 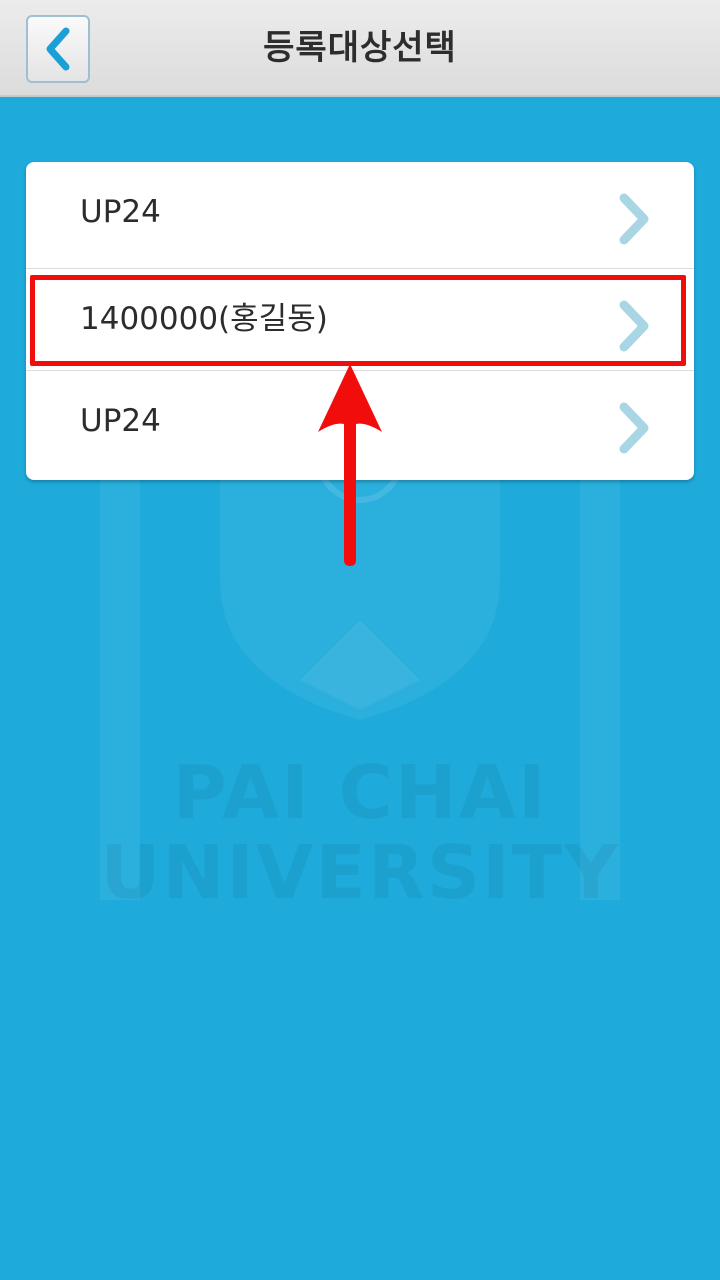 What do you see at coordinates (360, 793) in the screenshot?
I see `watermark-text-line1: PAI CHAI` at bounding box center [360, 793].